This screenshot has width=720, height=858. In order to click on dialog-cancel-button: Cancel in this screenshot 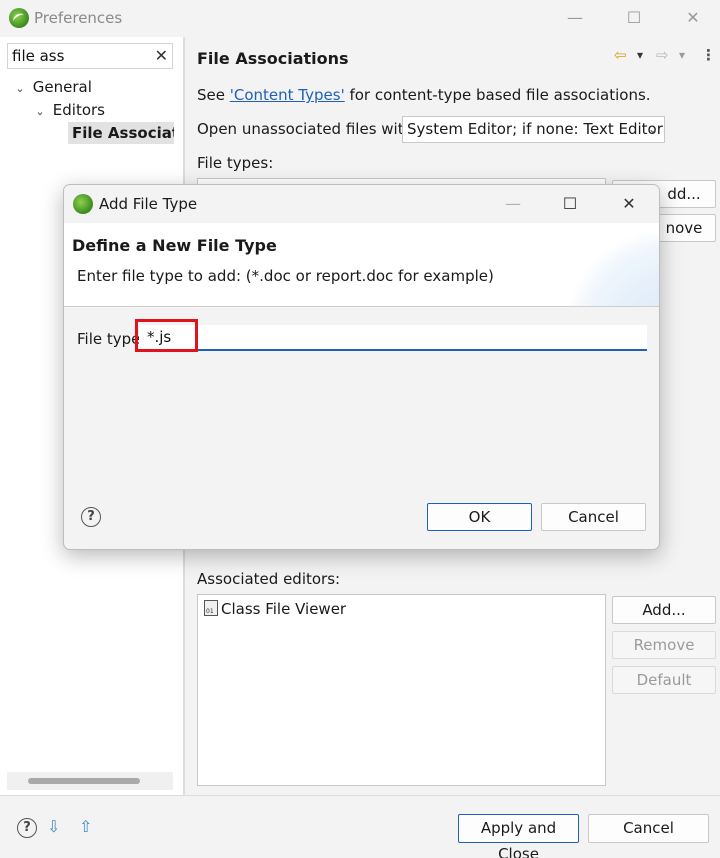, I will do `click(593, 517)`.